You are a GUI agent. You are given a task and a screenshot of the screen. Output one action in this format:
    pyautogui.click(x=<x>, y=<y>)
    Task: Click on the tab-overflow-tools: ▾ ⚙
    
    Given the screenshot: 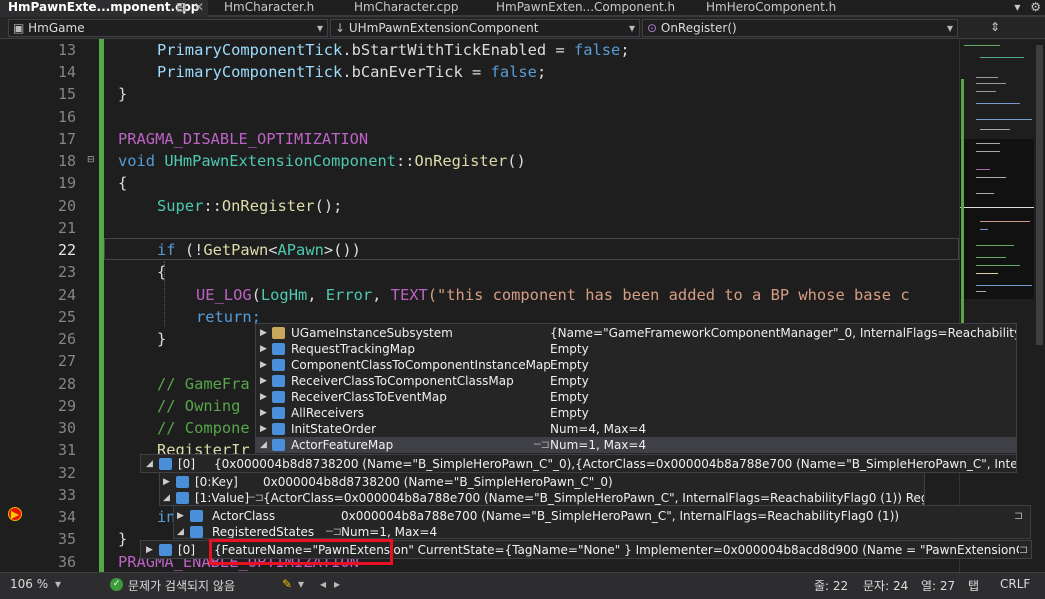 What is the action you would take?
    pyautogui.click(x=1027, y=7)
    